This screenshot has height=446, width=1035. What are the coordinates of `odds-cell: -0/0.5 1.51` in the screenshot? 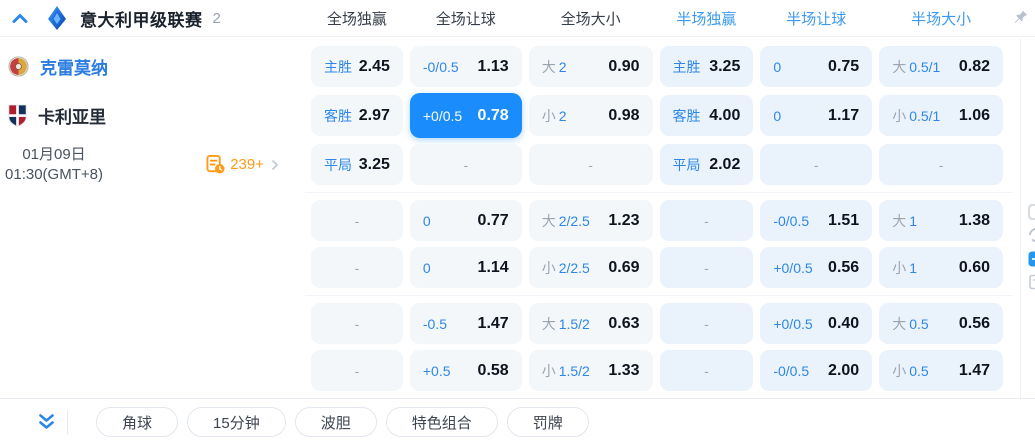 It's located at (816, 220).